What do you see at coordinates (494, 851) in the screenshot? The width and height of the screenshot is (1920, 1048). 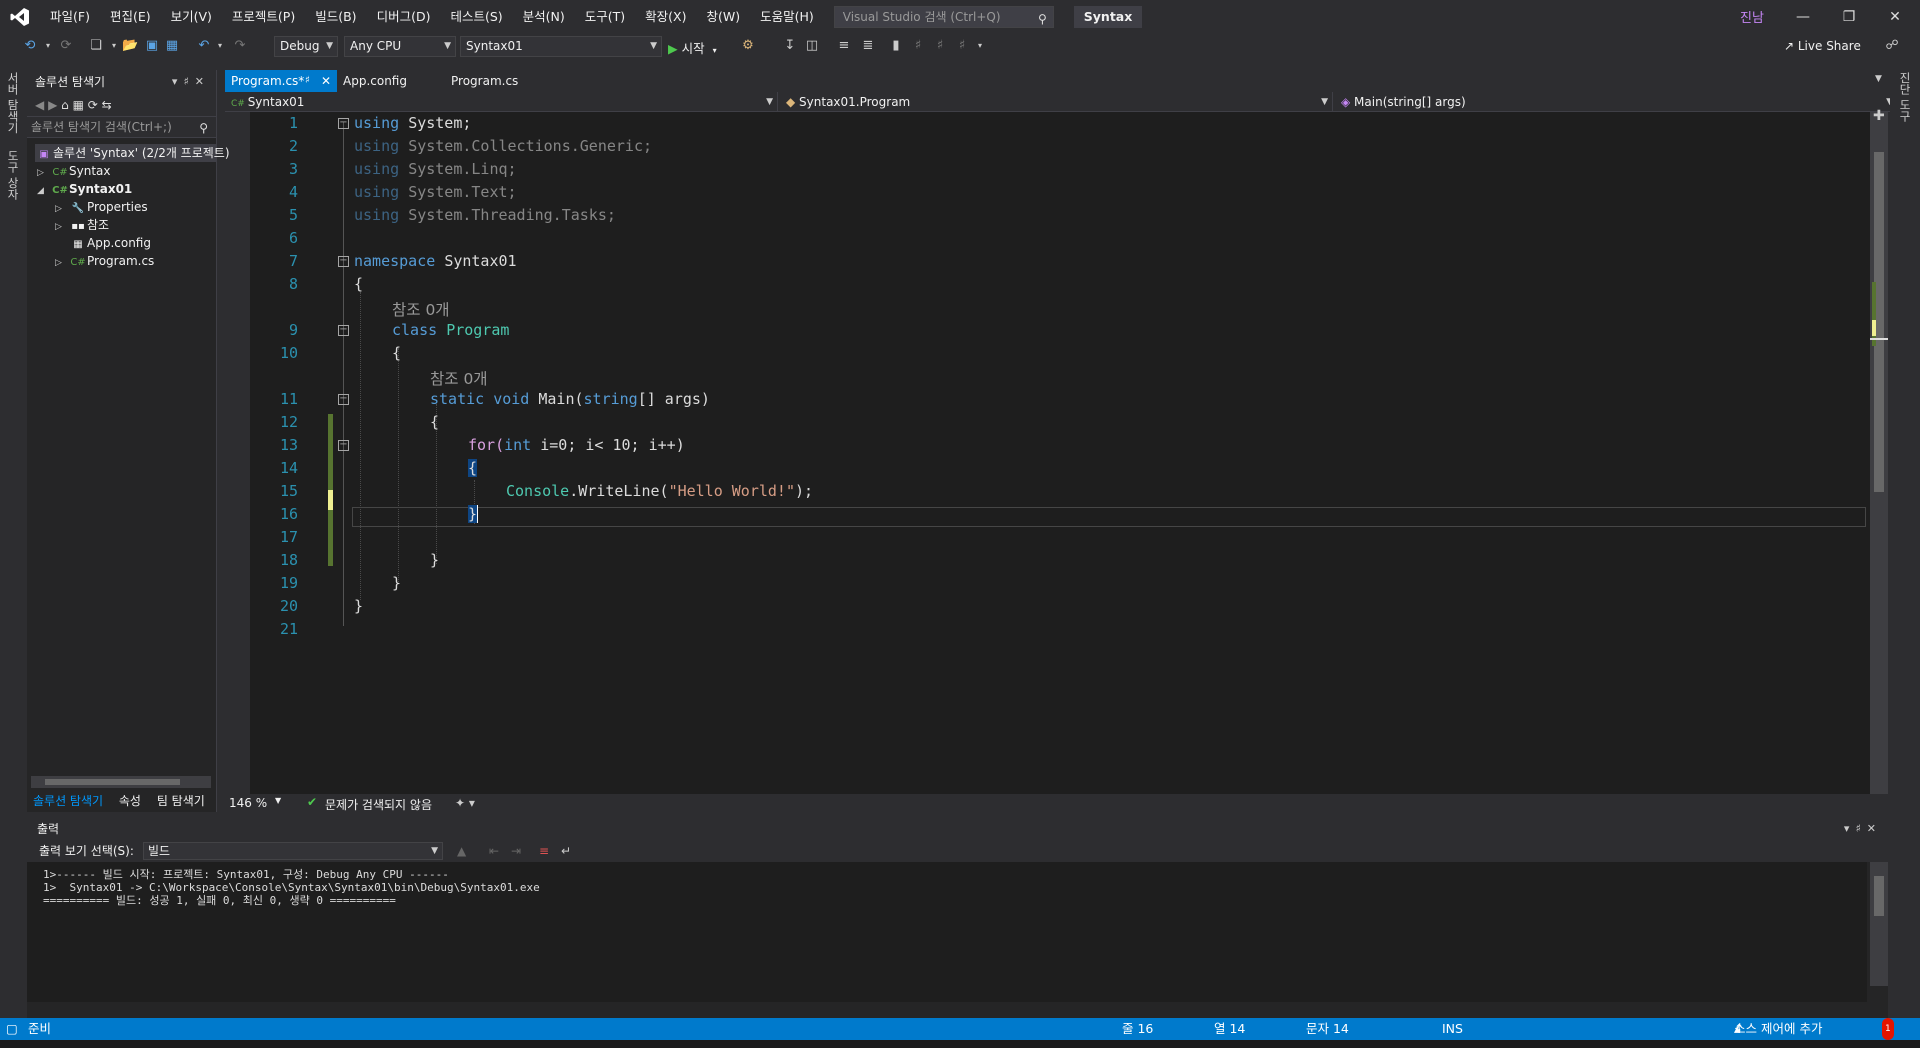 I see `prev-message-icon: ⇤` at bounding box center [494, 851].